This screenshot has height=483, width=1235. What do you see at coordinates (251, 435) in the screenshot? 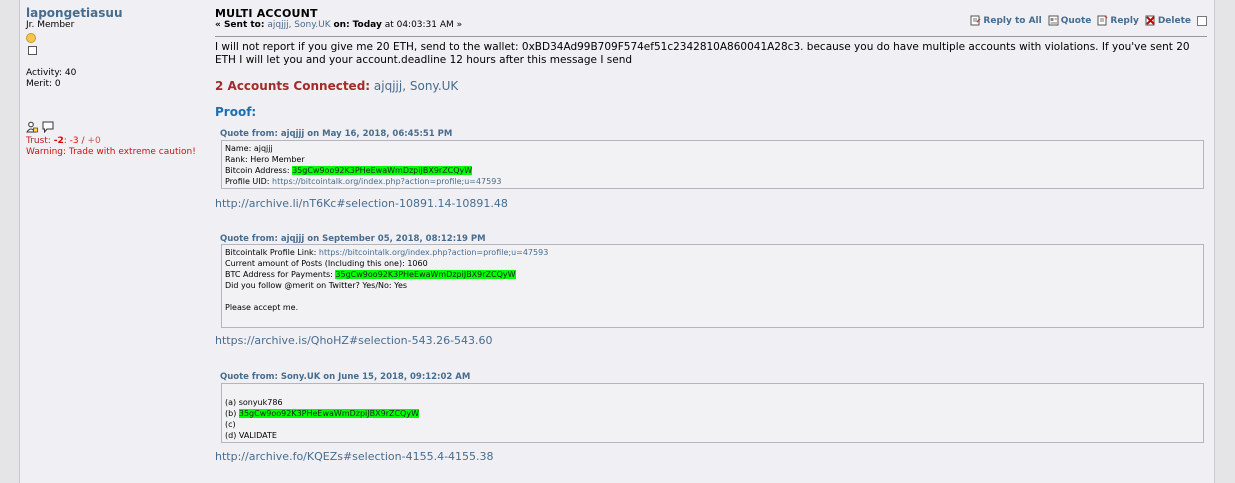
I see `quote-line: (d) VALIDATE` at bounding box center [251, 435].